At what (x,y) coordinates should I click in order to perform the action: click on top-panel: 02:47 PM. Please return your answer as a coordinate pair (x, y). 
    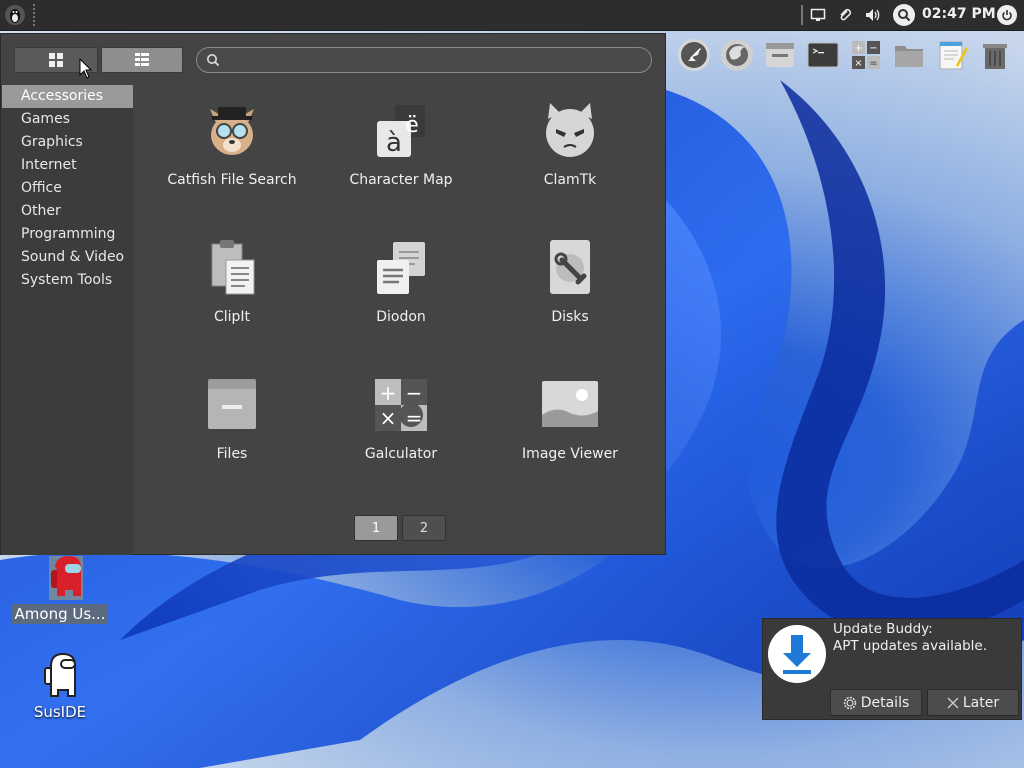
    Looking at the image, I should click on (512, 15).